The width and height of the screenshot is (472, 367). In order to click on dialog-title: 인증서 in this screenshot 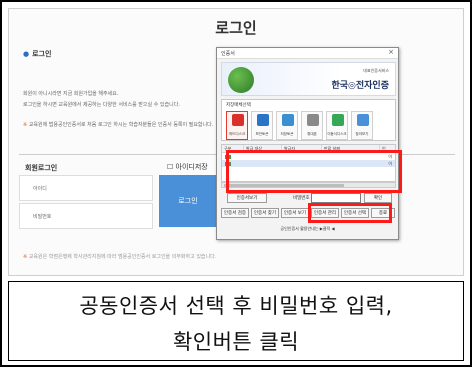, I will do `click(228, 54)`.